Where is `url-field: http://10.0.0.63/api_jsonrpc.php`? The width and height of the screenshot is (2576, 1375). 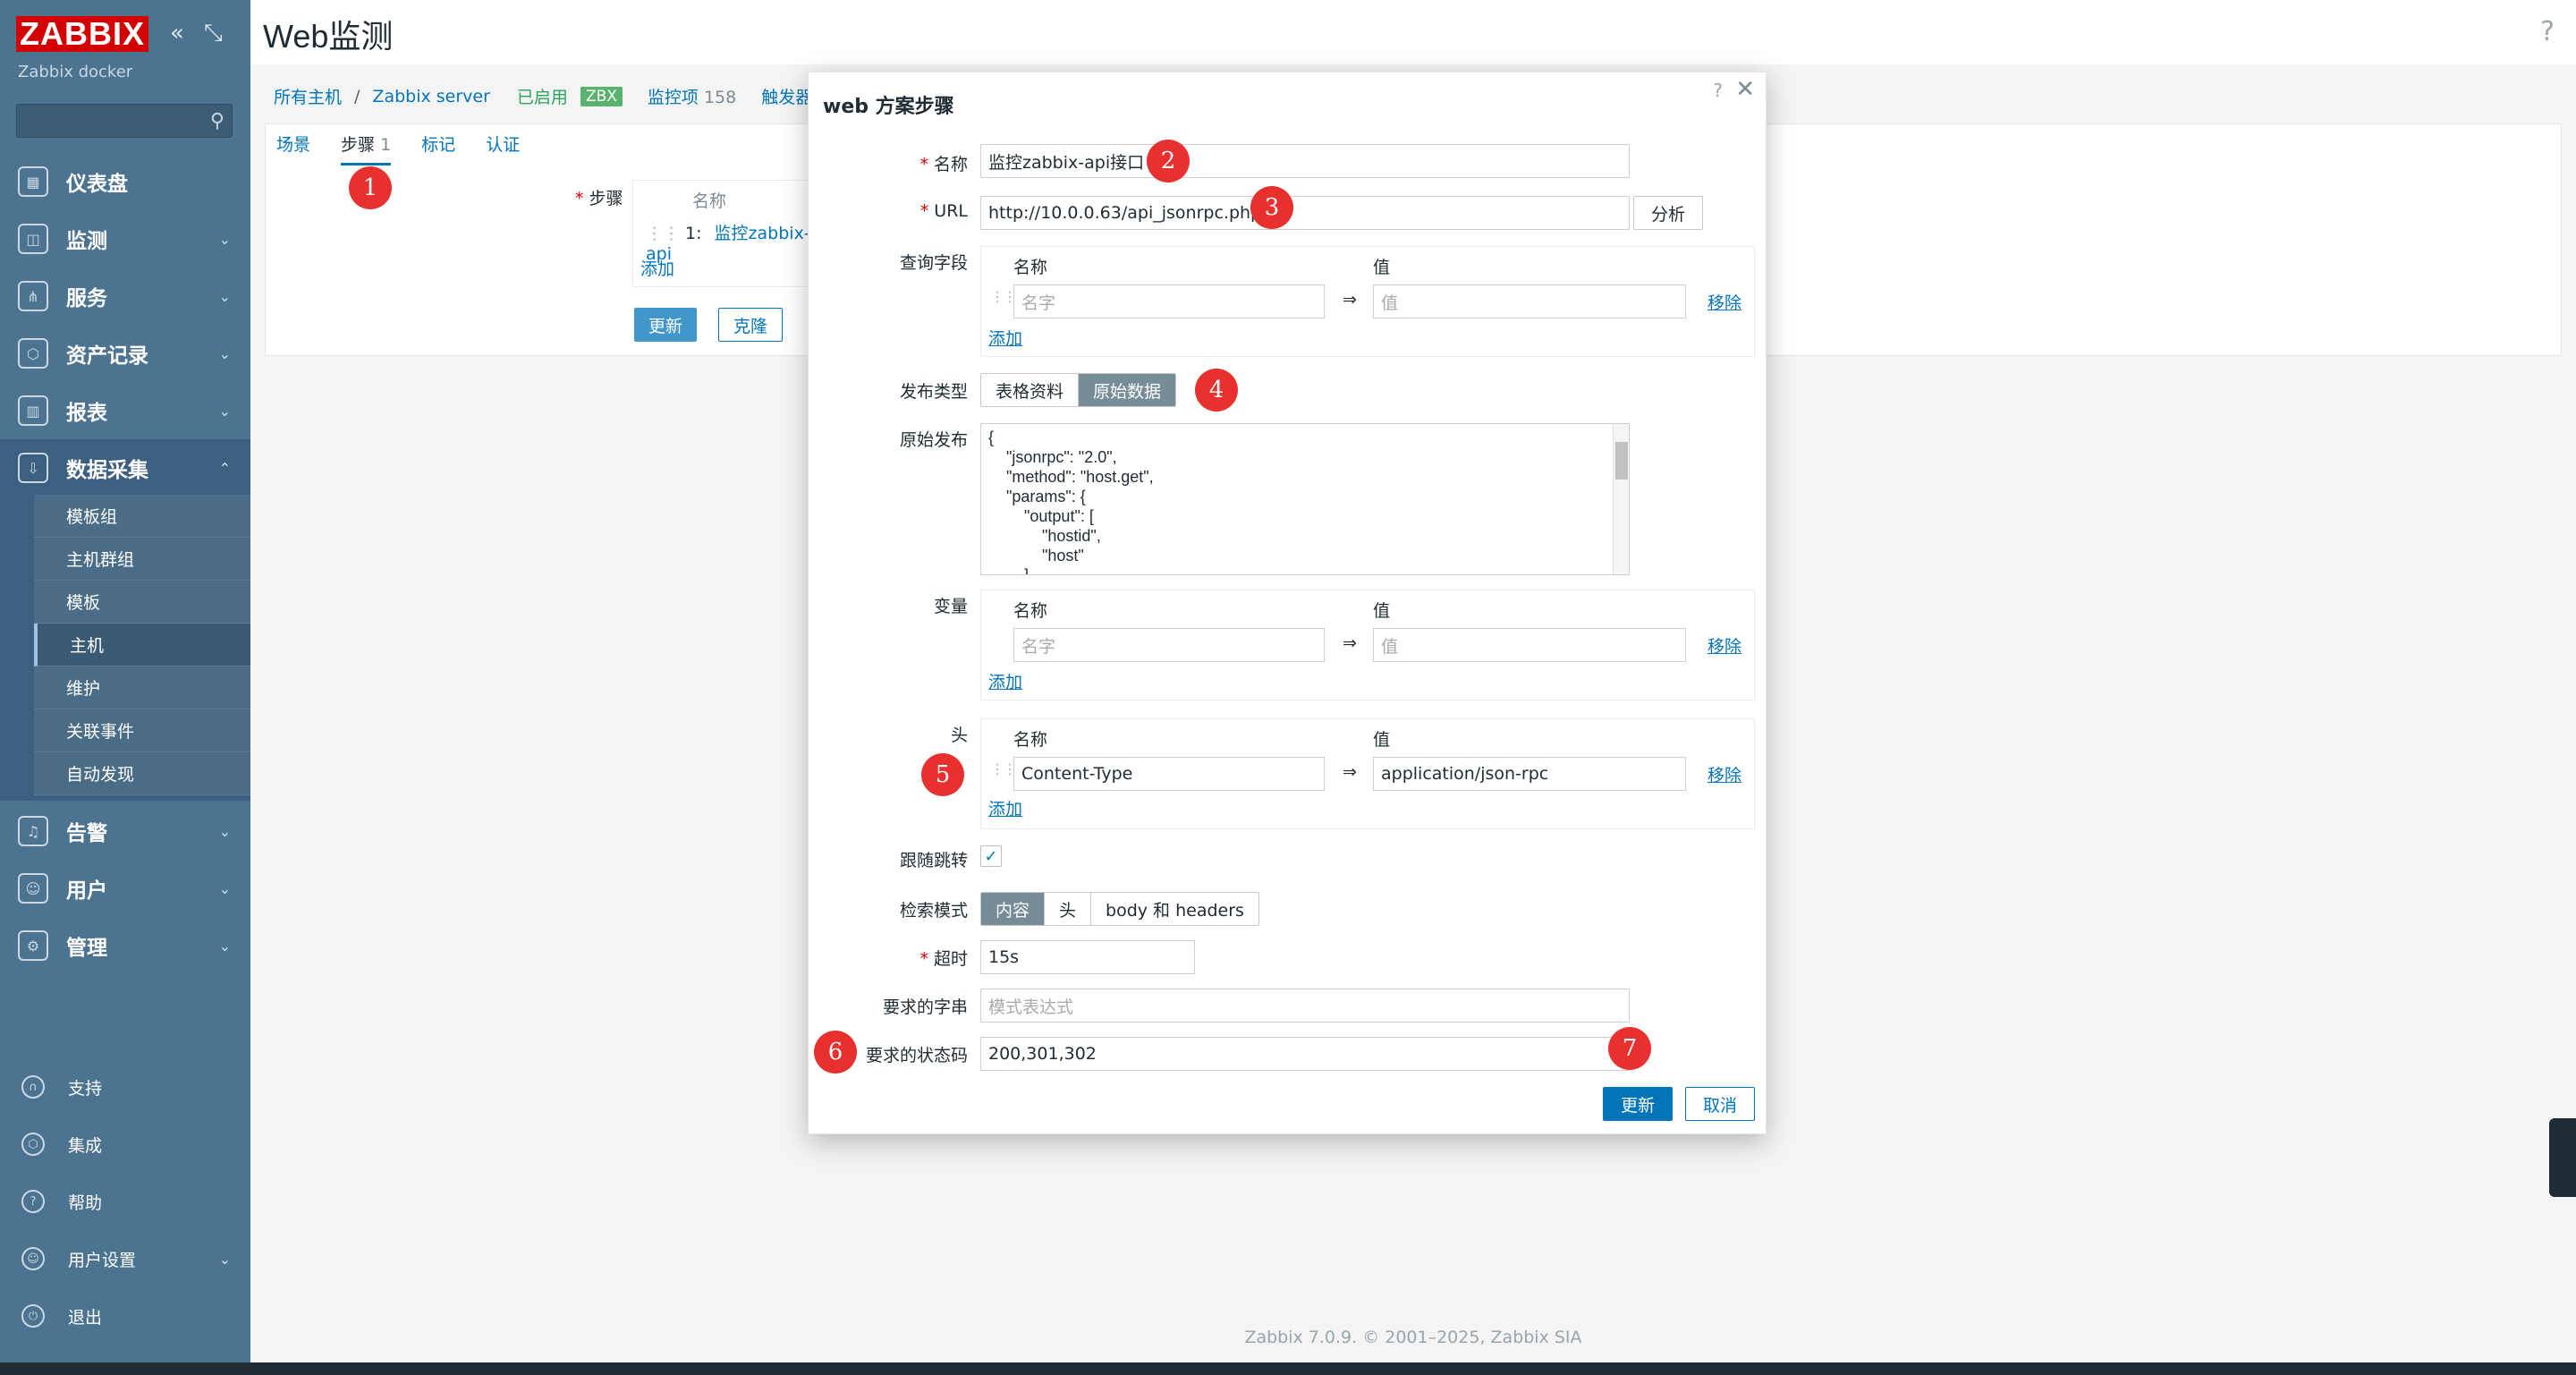 url-field: http://10.0.0.63/api_jsonrpc.php is located at coordinates (1305, 213).